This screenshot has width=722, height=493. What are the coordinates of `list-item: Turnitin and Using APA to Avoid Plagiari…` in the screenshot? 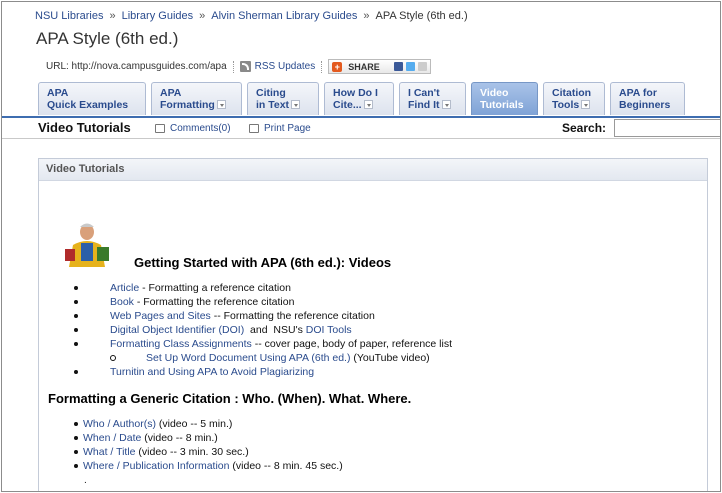 It's located at (369, 372).